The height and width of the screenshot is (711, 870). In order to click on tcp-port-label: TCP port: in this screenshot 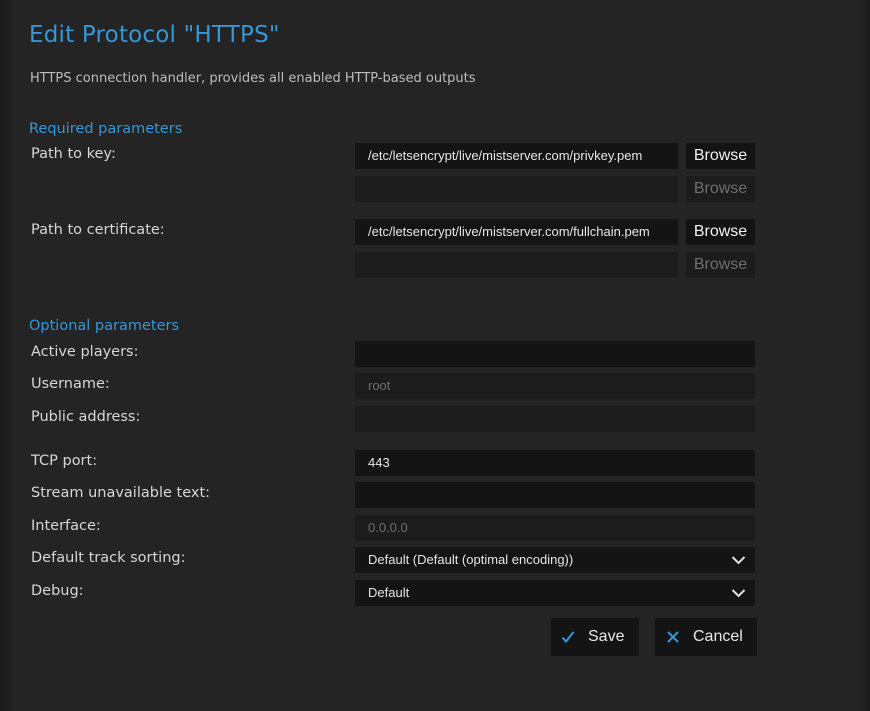, I will do `click(64, 461)`.